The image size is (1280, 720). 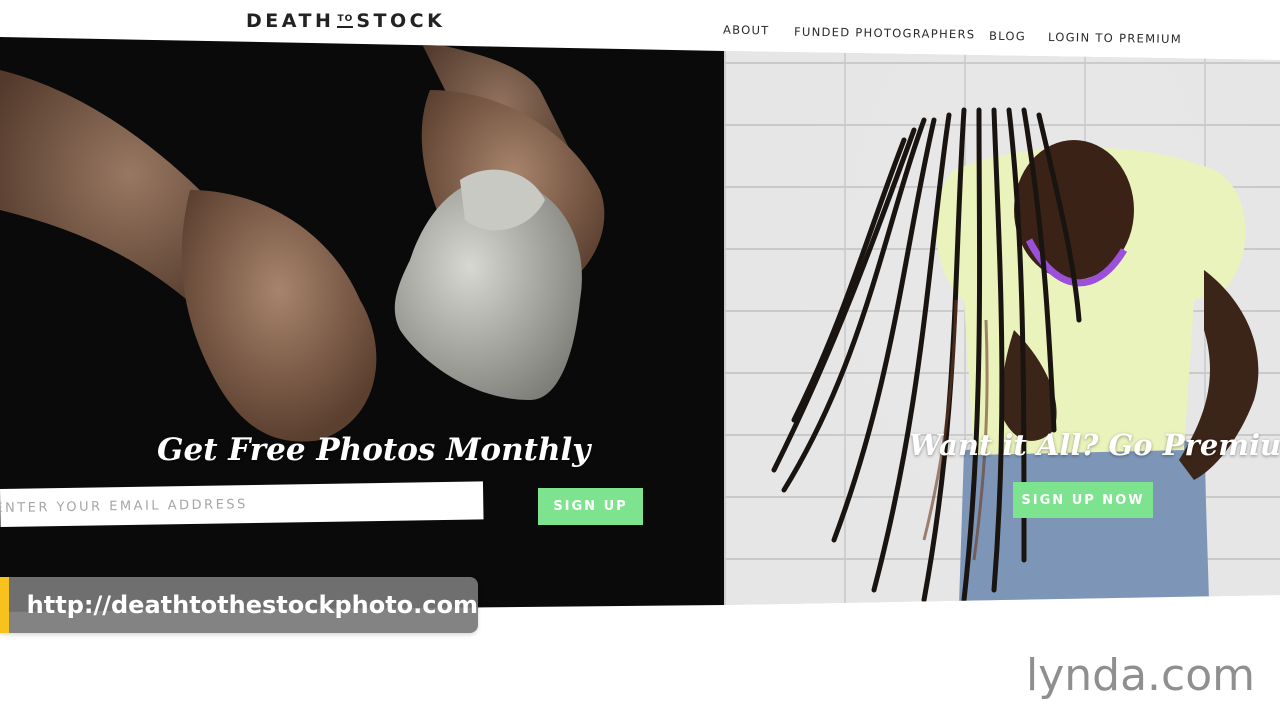 I want to click on hero-right-headline: Want it All? Go Premium, so click(x=1094, y=445).